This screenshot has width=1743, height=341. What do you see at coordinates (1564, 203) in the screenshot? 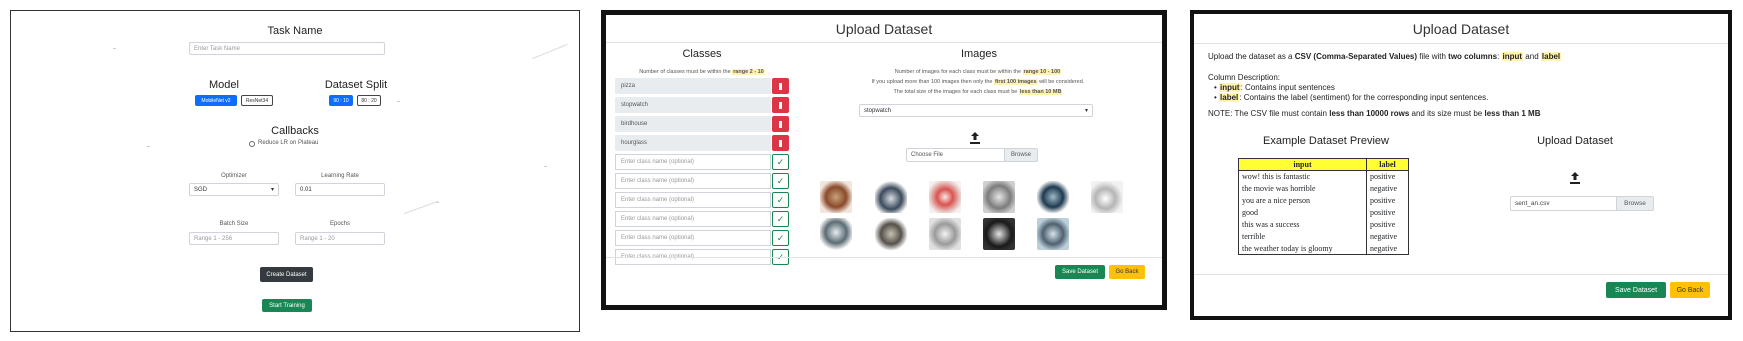
I see `csv-file-input: sent_an.csv` at bounding box center [1564, 203].